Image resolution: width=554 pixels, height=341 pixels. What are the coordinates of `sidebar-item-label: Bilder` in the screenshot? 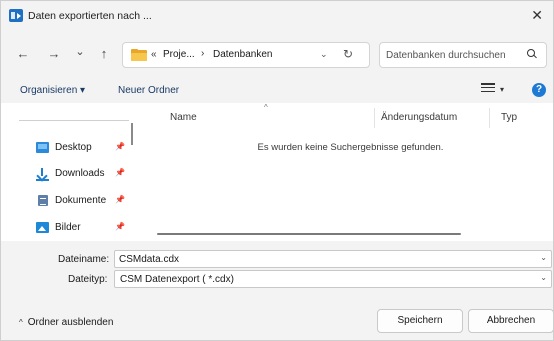 It's located at (68, 227).